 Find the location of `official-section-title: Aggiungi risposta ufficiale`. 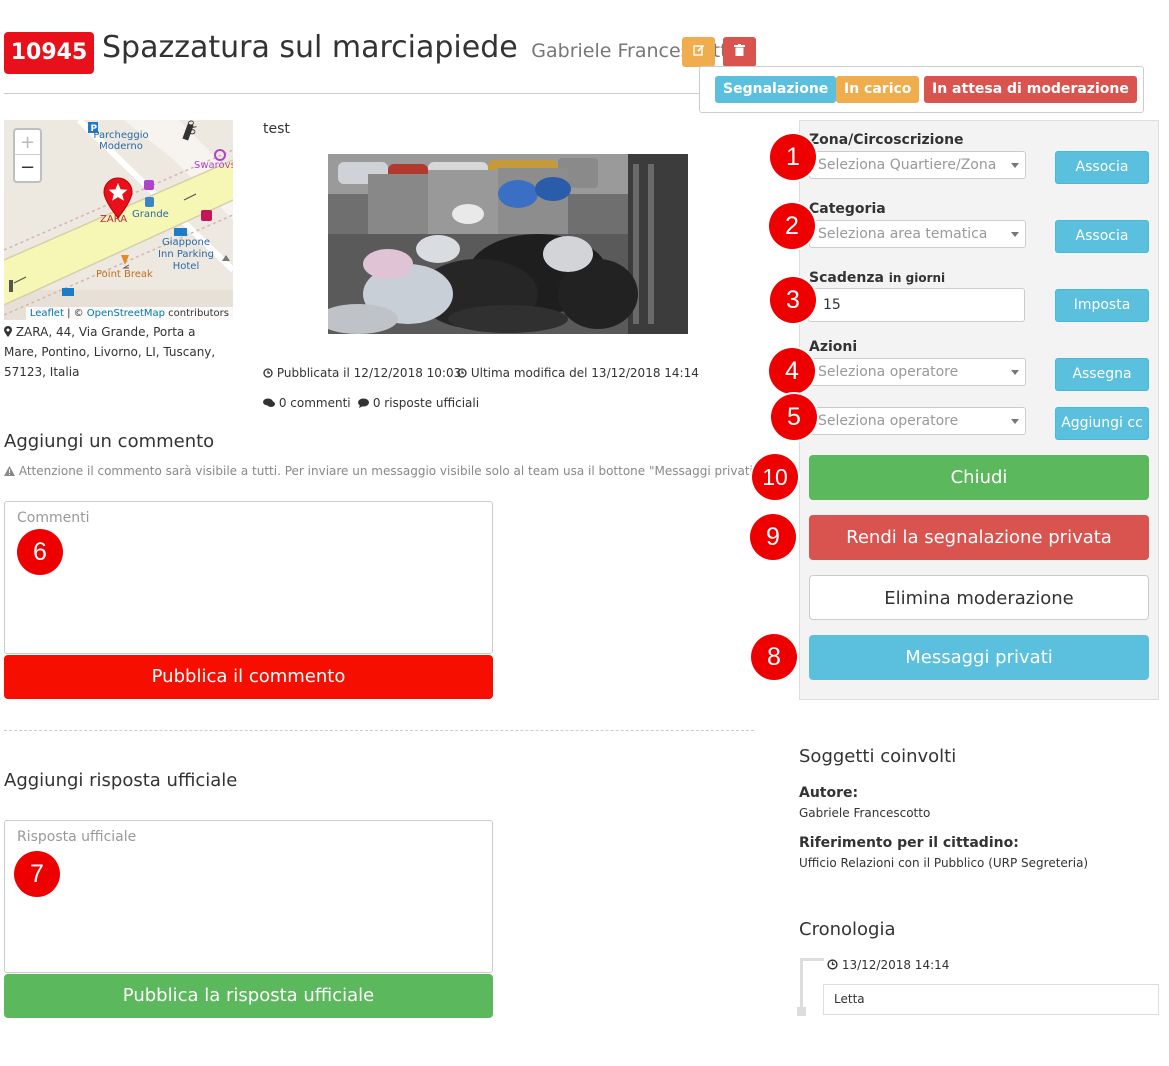

official-section-title: Aggiungi risposta ufficiale is located at coordinates (121, 780).